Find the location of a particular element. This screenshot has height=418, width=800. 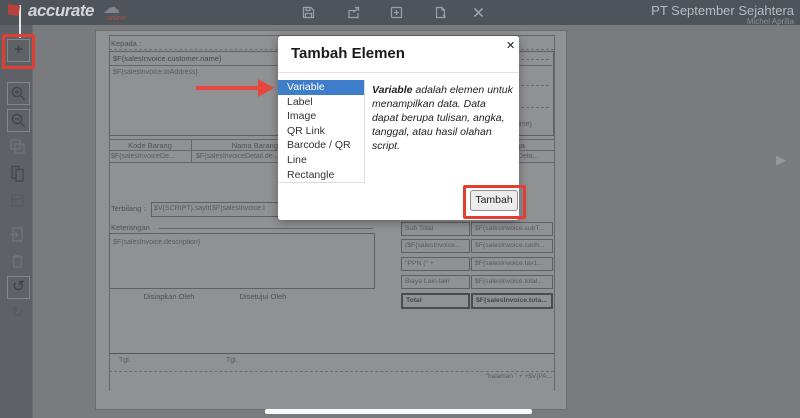

panel-expander-icon: ▶ is located at coordinates (781, 160).